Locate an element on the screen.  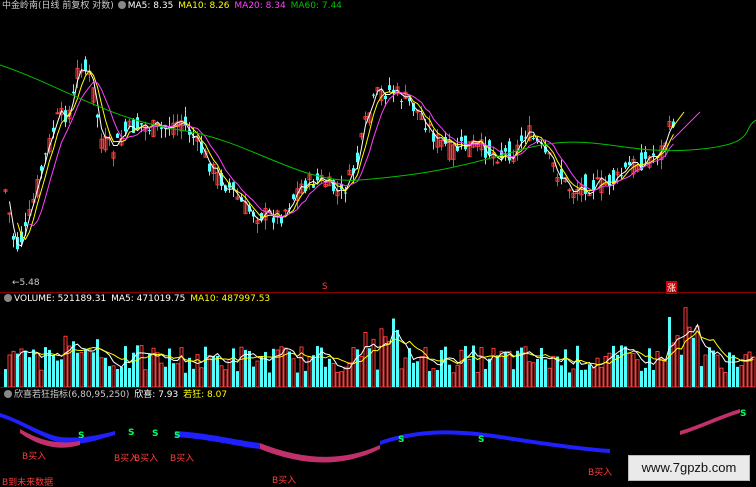
indicator-header: 欣喜若狂指标(6,80,95,250) 欣喜: 7.93 若狂: 8.07 is located at coordinates (115, 395).